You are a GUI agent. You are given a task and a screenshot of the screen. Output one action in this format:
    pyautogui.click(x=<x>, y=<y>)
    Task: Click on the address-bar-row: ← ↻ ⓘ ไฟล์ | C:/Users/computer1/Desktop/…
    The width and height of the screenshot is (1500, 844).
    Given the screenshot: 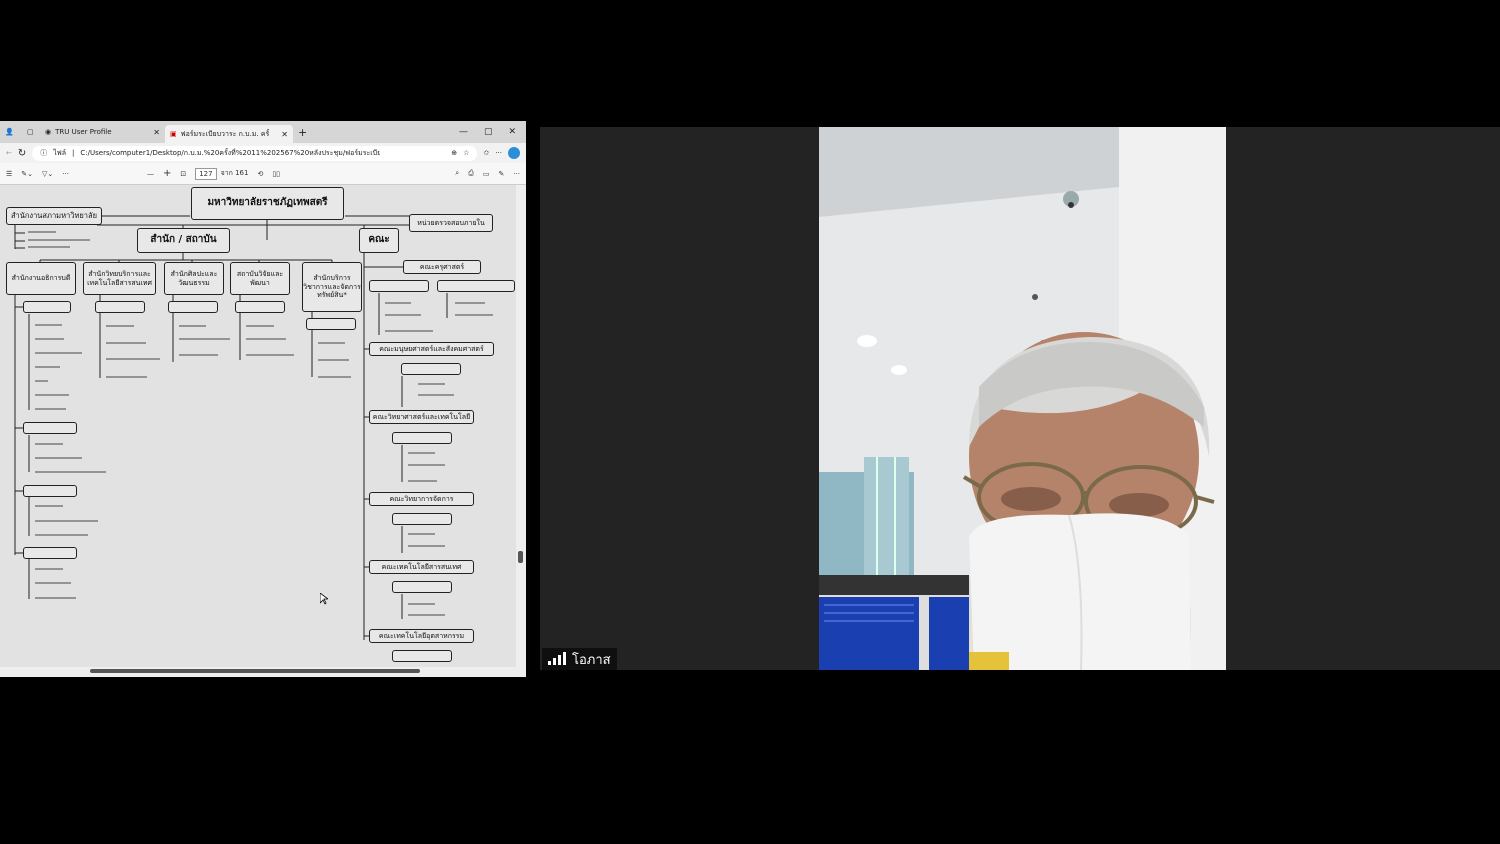 What is the action you would take?
    pyautogui.click(x=263, y=153)
    